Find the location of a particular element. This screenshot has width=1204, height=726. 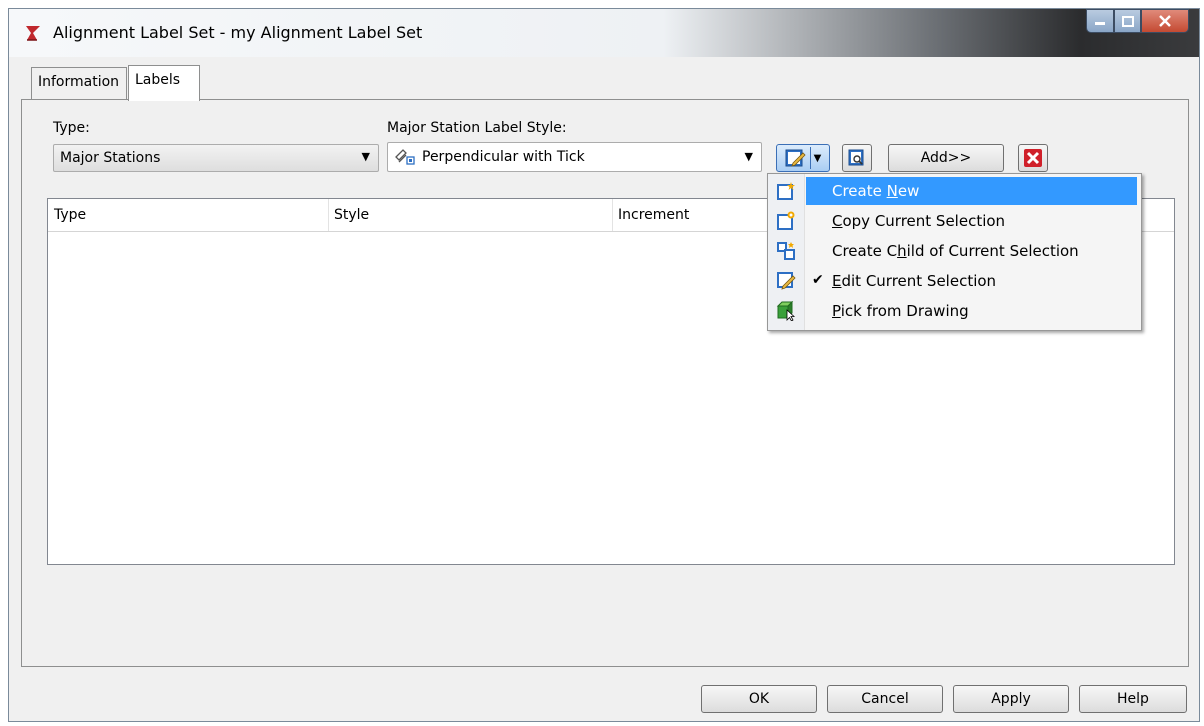

menu-item-label: Copy Current Selection is located at coordinates (919, 221).